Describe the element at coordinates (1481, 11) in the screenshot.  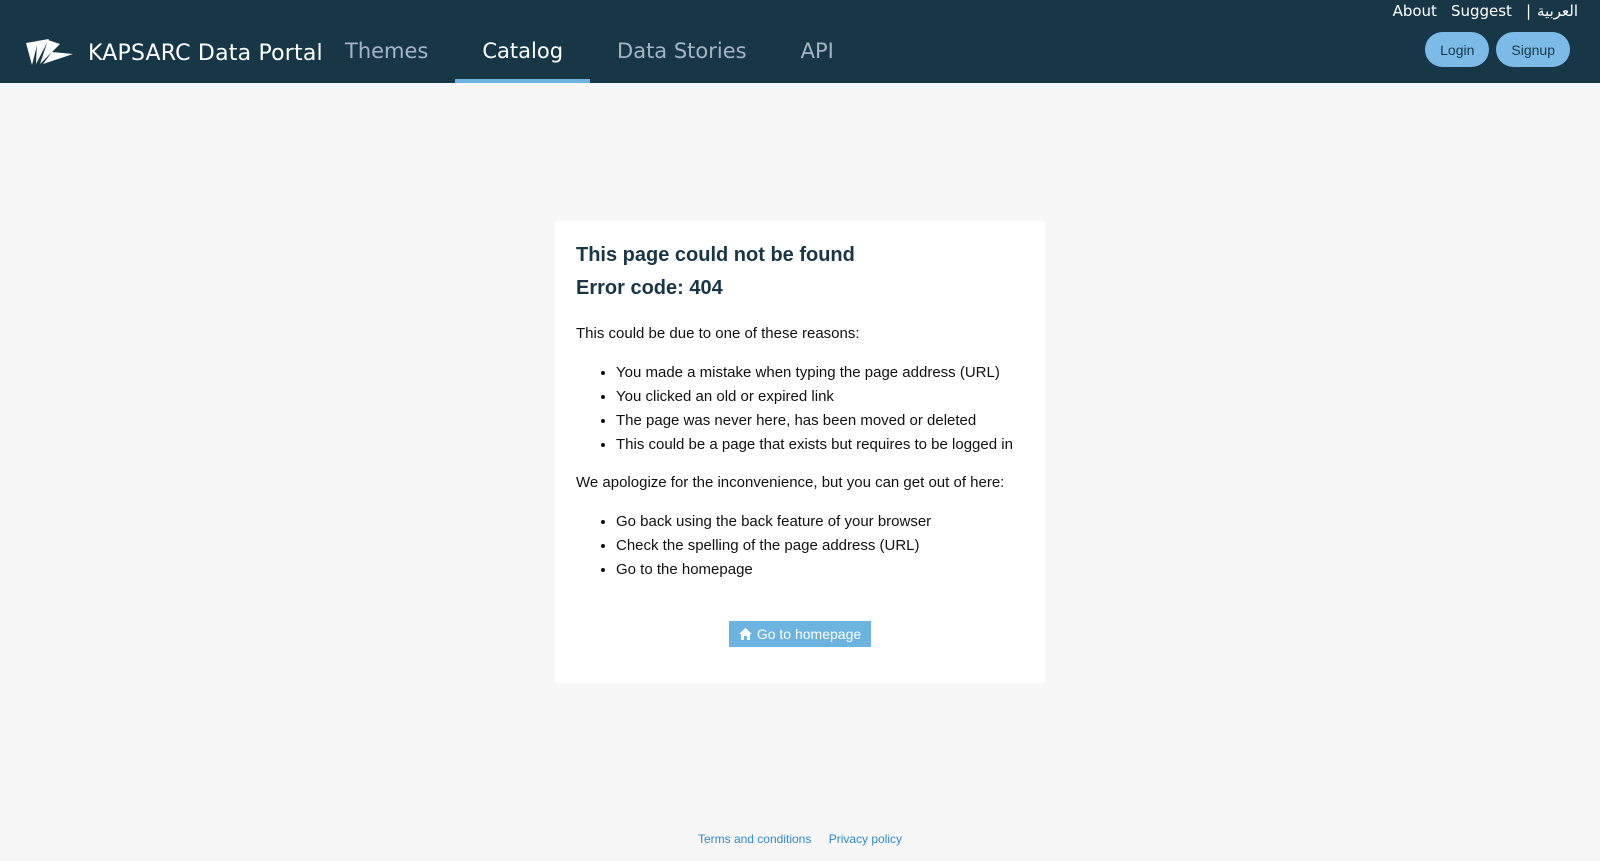
I see `suggest-link: Suggest` at that location.